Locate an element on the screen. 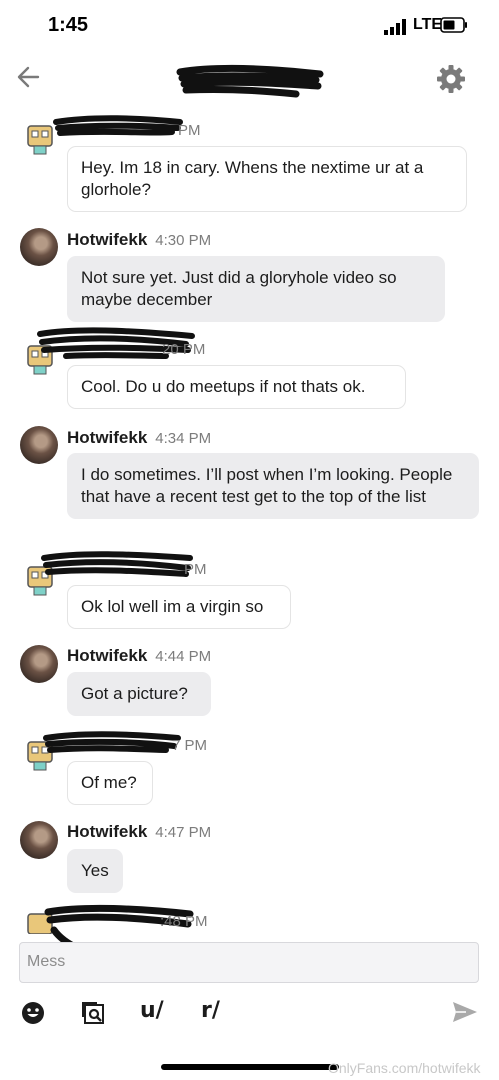 This screenshot has width=499, height=1080. send-icon is located at coordinates (465, 1012).